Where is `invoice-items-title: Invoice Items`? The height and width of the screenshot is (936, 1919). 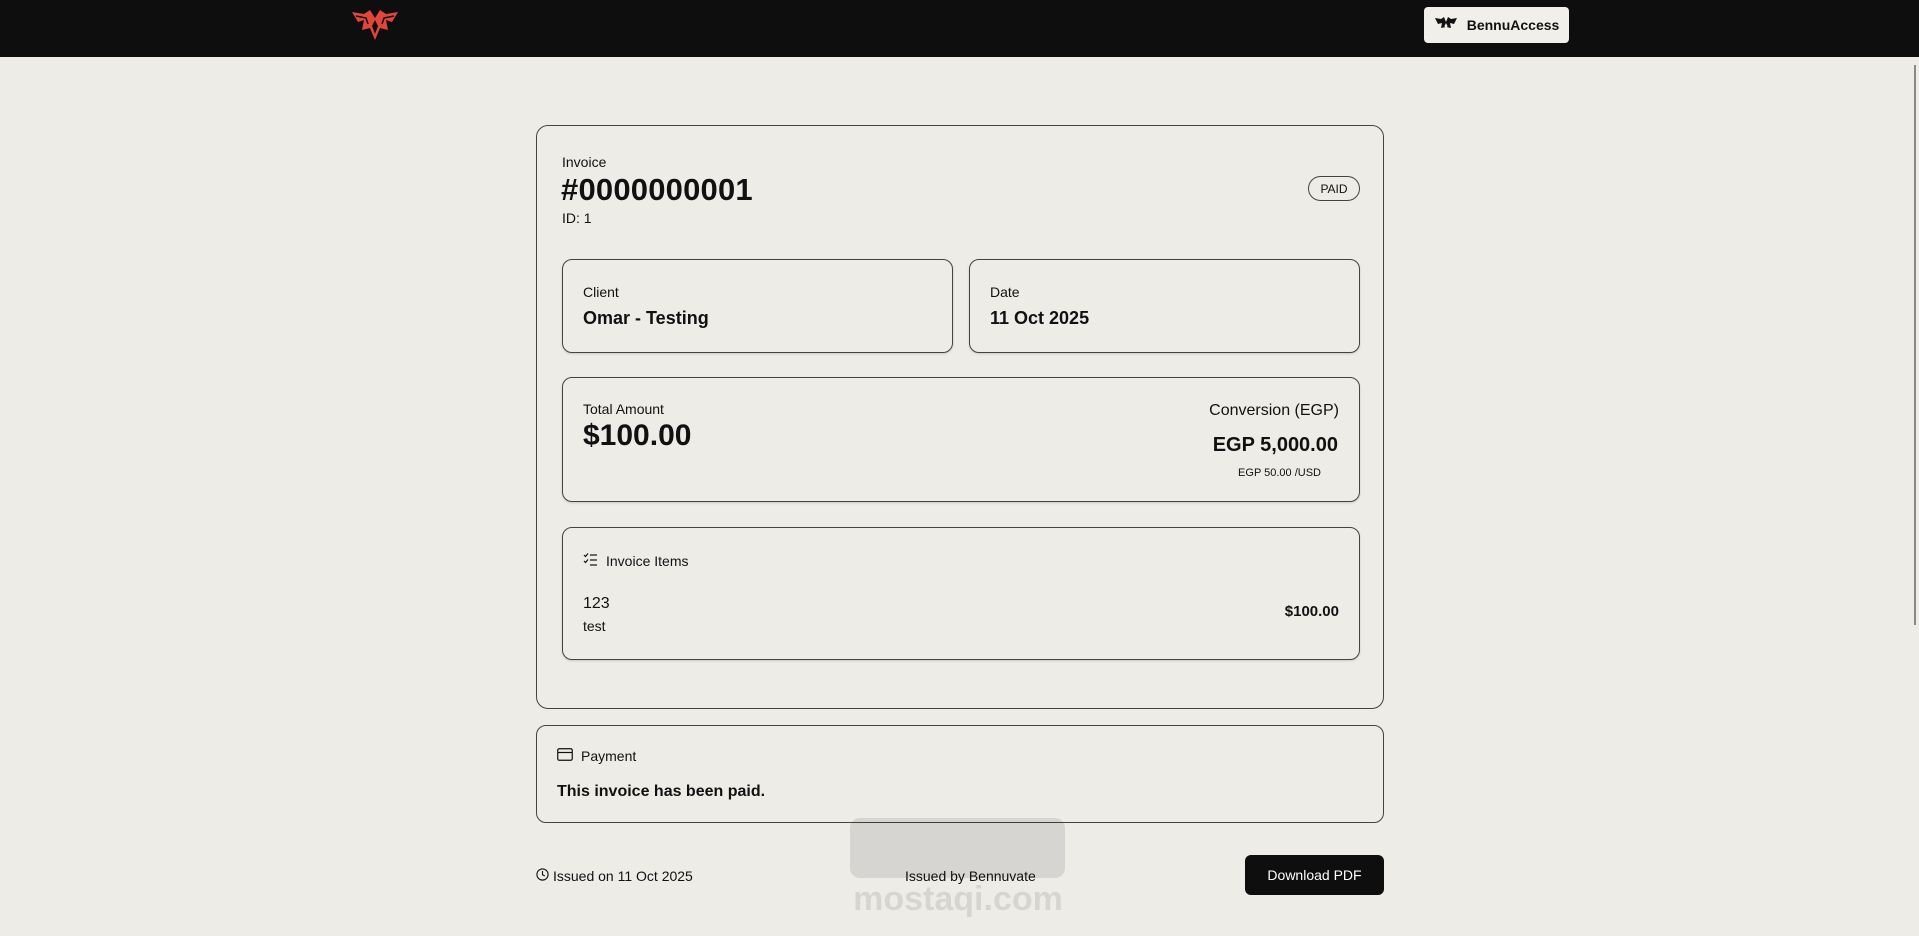 invoice-items-title: Invoice Items is located at coordinates (647, 561).